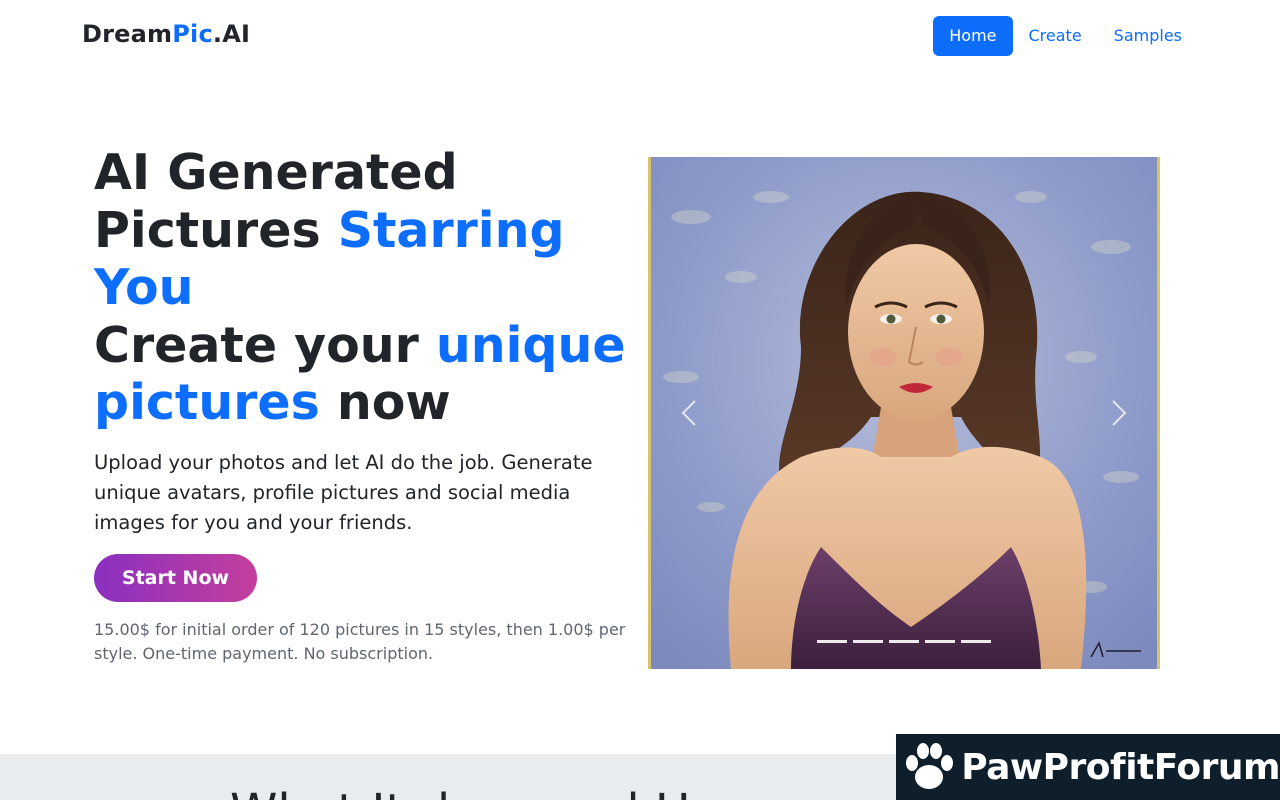 The height and width of the screenshot is (800, 1280). What do you see at coordinates (451, 230) in the screenshot?
I see `hero-title-line2b: Starring` at bounding box center [451, 230].